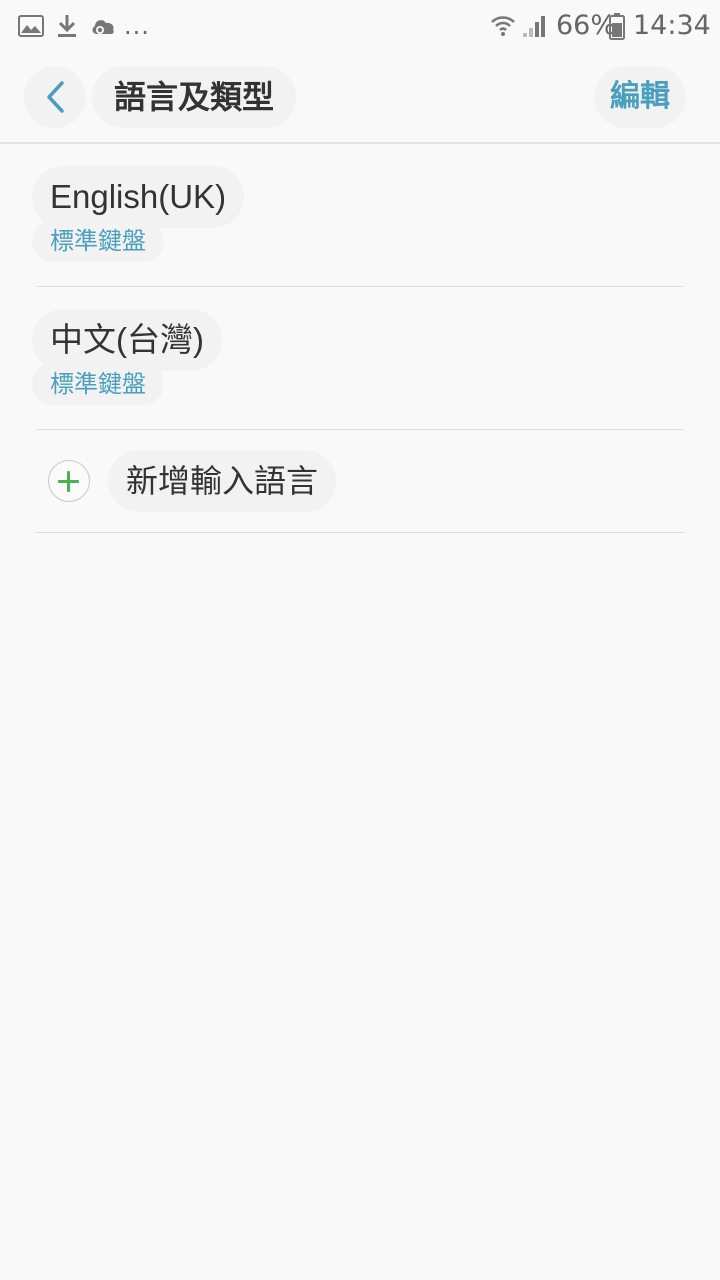  I want to click on cloud-sync-icon, so click(103, 26).